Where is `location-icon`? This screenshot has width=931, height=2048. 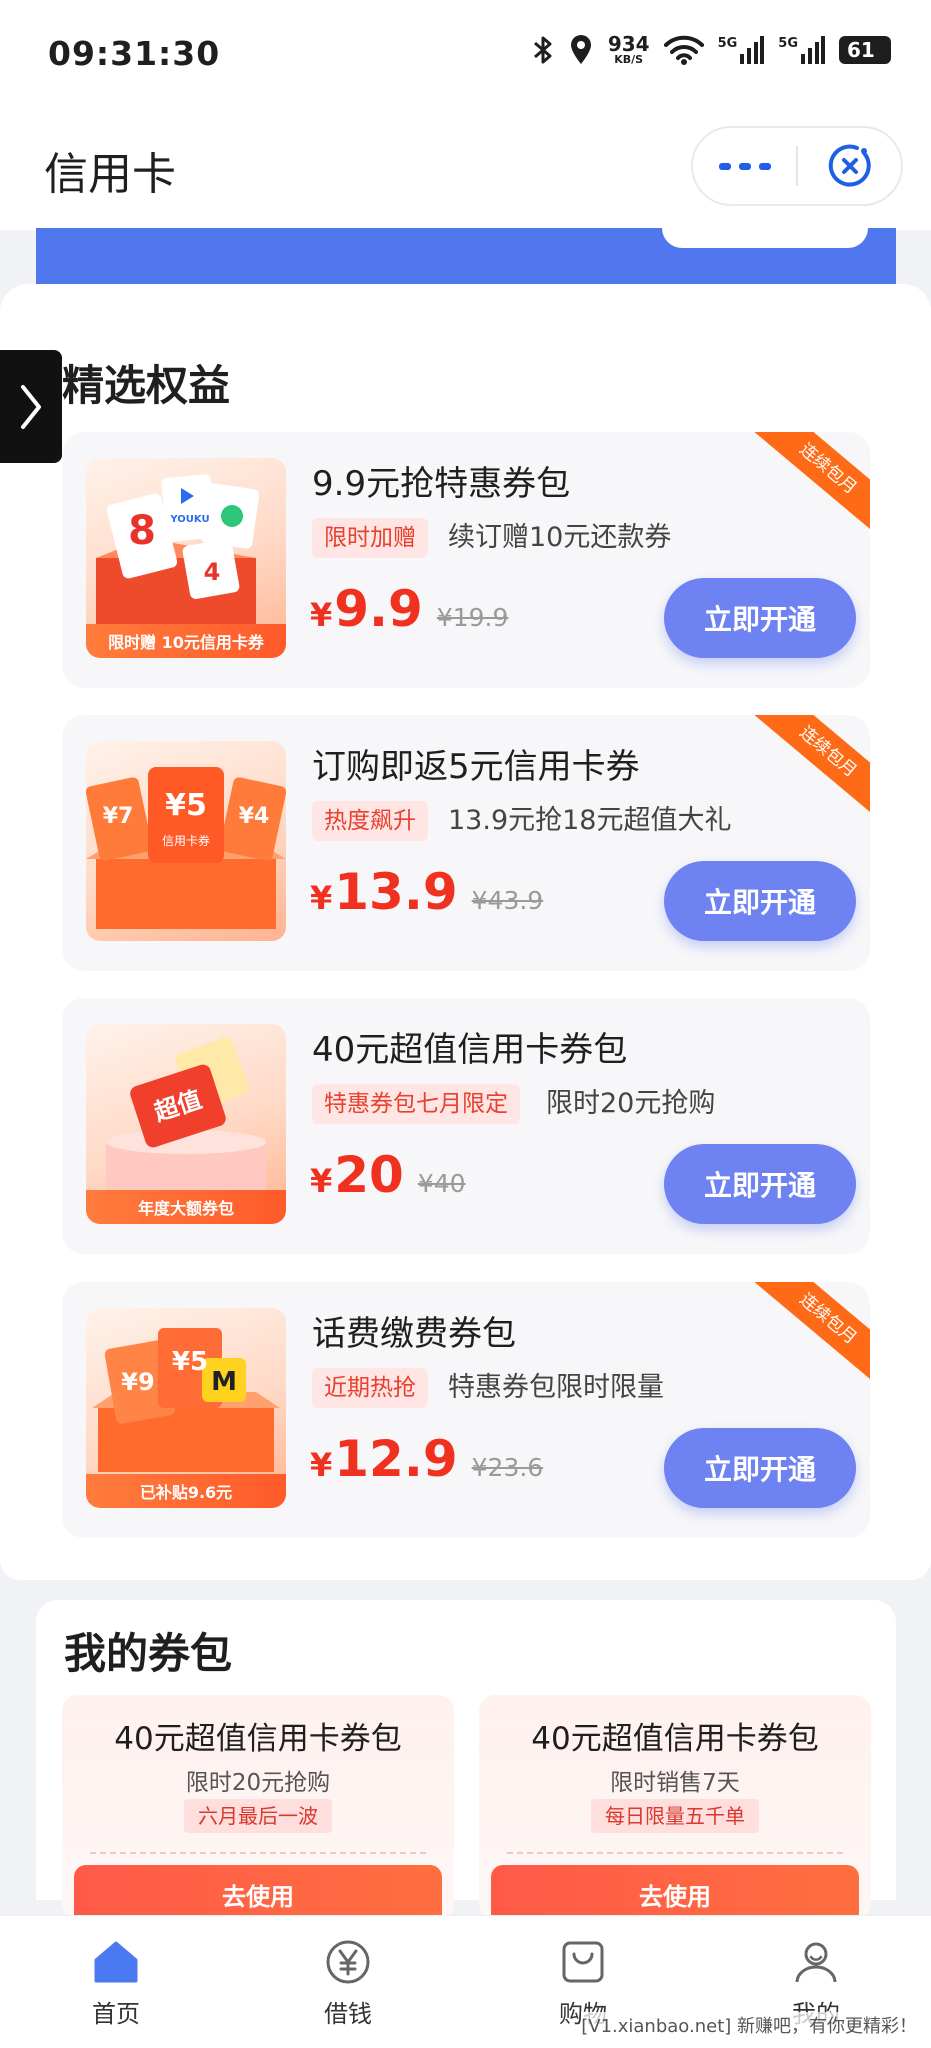
location-icon is located at coordinates (580, 49).